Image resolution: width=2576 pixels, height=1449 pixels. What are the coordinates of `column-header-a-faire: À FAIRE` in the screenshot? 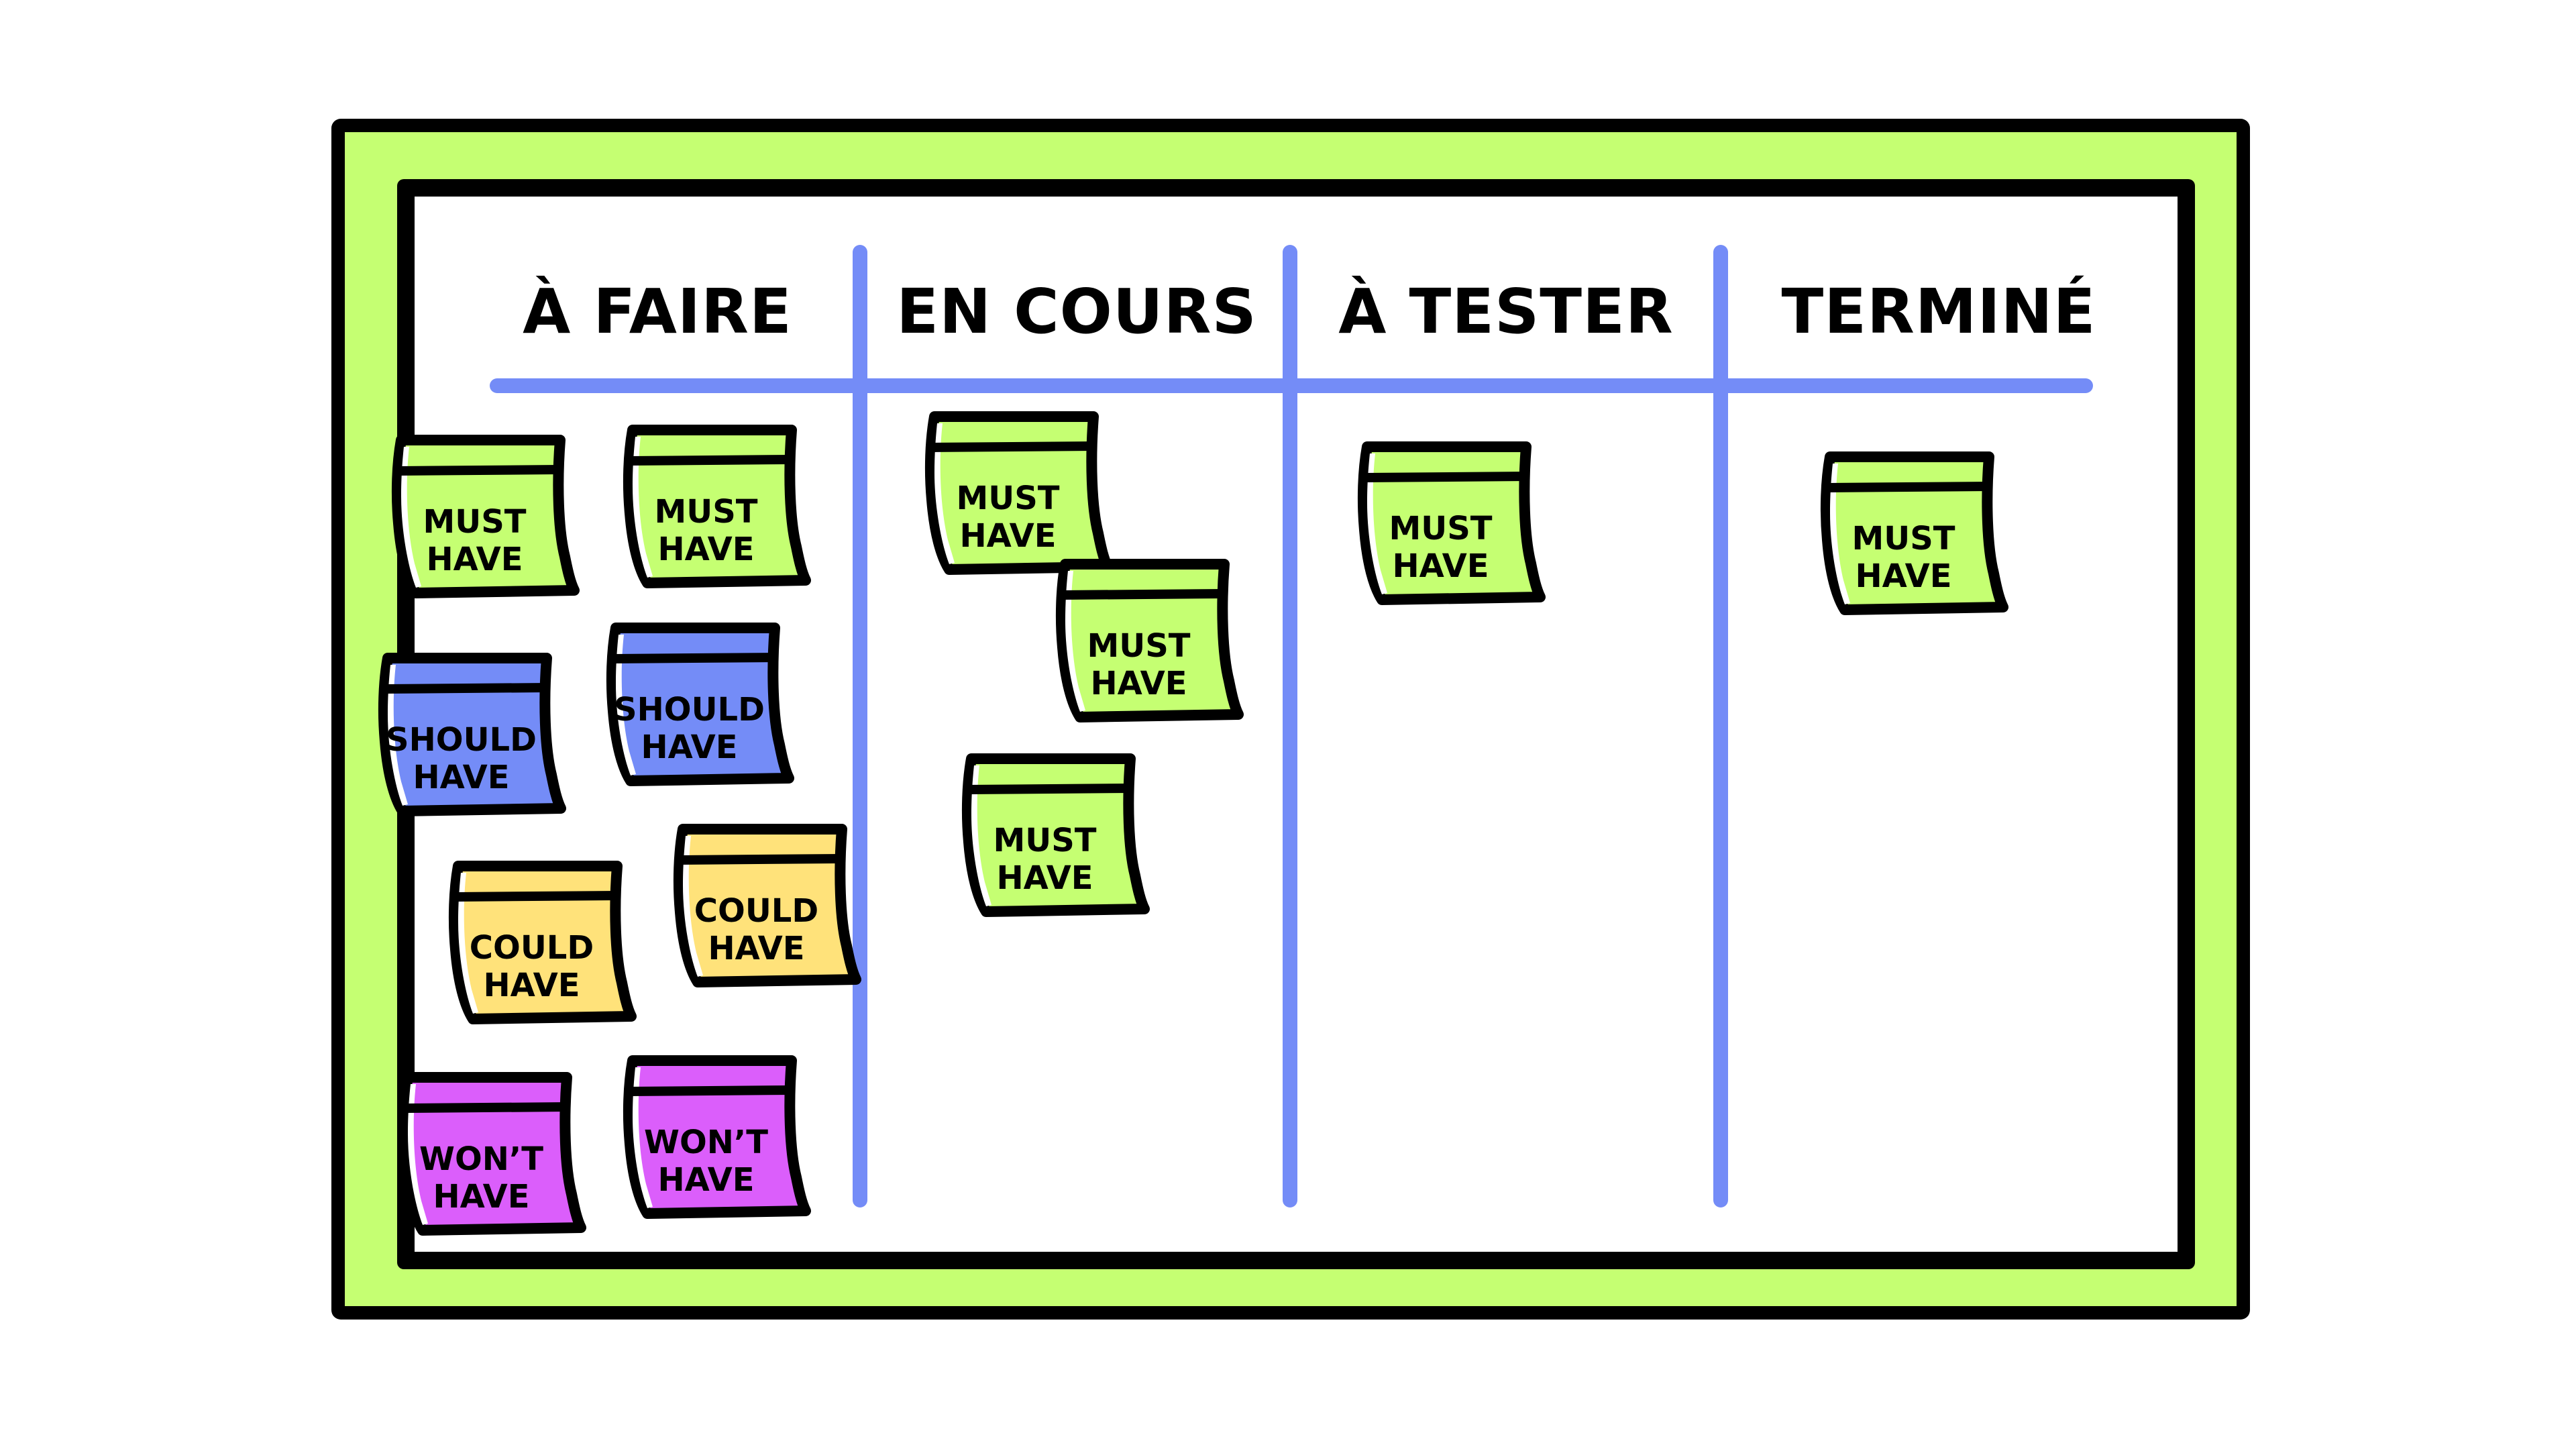 It's located at (657, 311).